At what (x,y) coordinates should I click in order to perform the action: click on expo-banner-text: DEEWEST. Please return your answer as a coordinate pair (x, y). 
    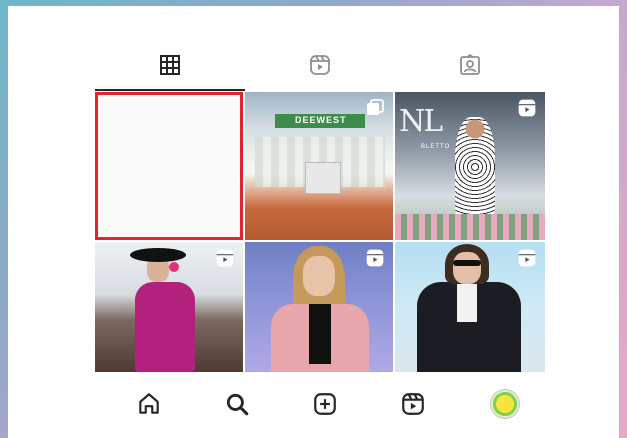
    Looking at the image, I should click on (321, 120).